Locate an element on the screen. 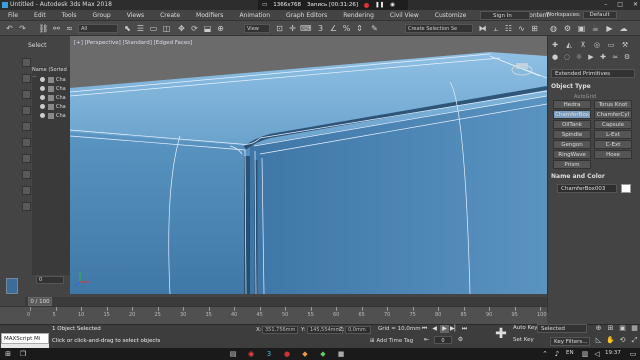  zoom-icon: ⊕ is located at coordinates (598, 328).